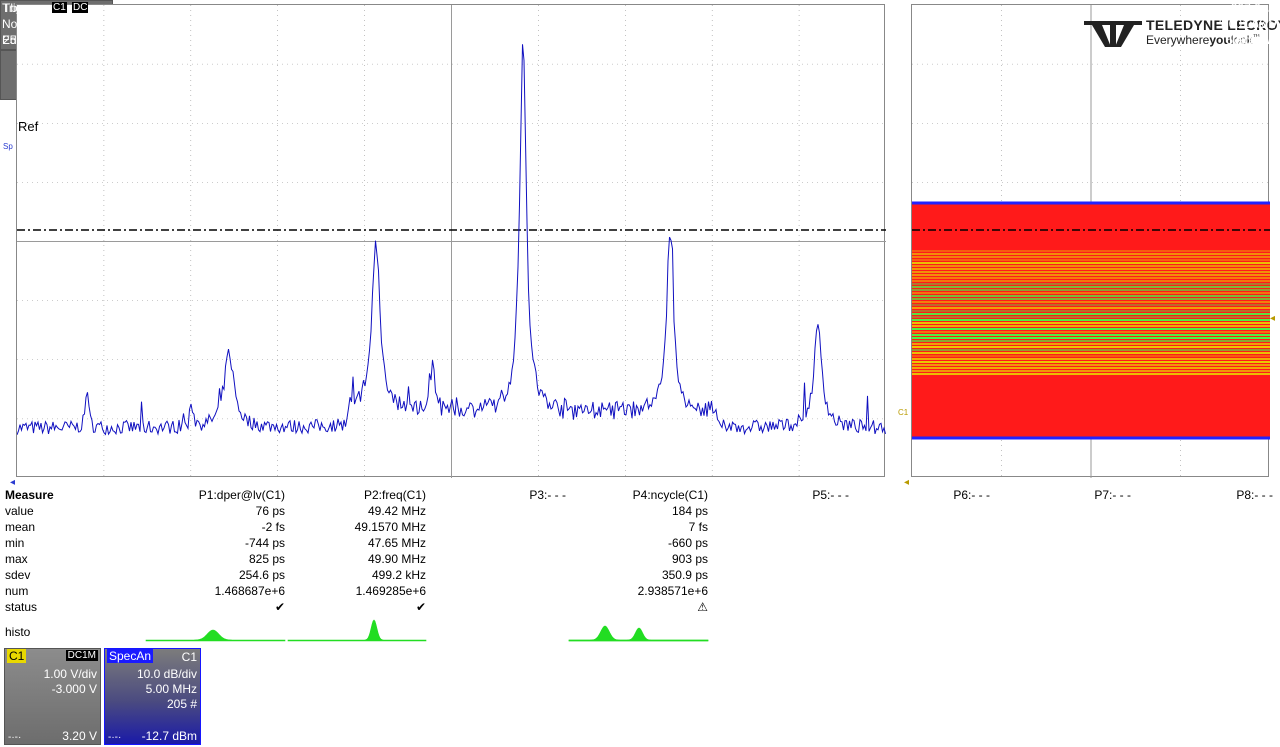 This screenshot has height=747, width=1280. What do you see at coordinates (261, 575) in the screenshot?
I see `param-value-p1-sdev: 254.6 ps` at bounding box center [261, 575].